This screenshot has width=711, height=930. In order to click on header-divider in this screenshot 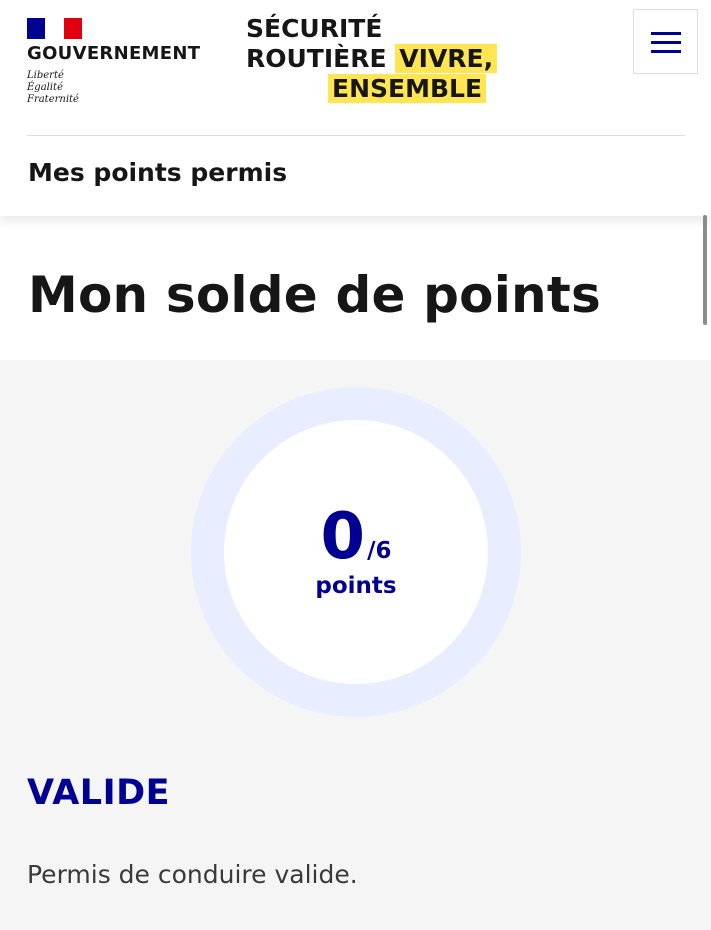, I will do `click(356, 135)`.